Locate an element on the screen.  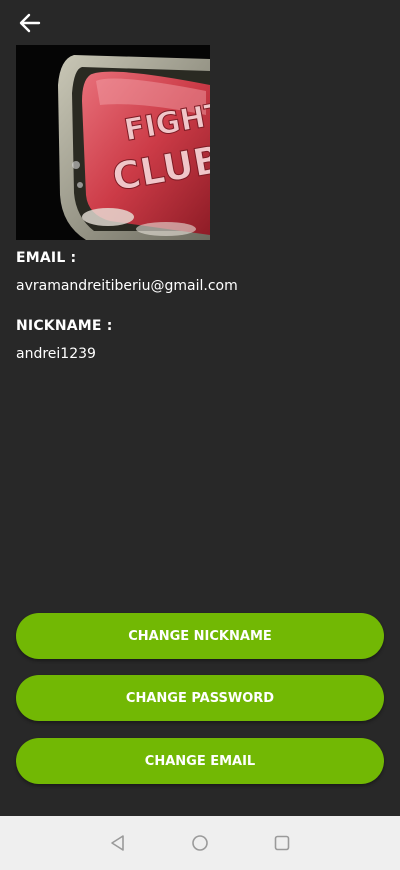
arrow-left-icon is located at coordinates (30, 23).